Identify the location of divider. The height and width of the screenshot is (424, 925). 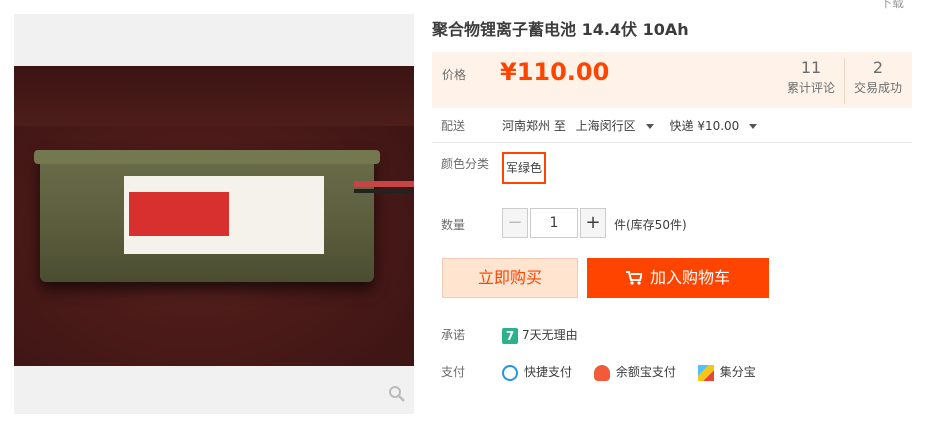
(672, 142).